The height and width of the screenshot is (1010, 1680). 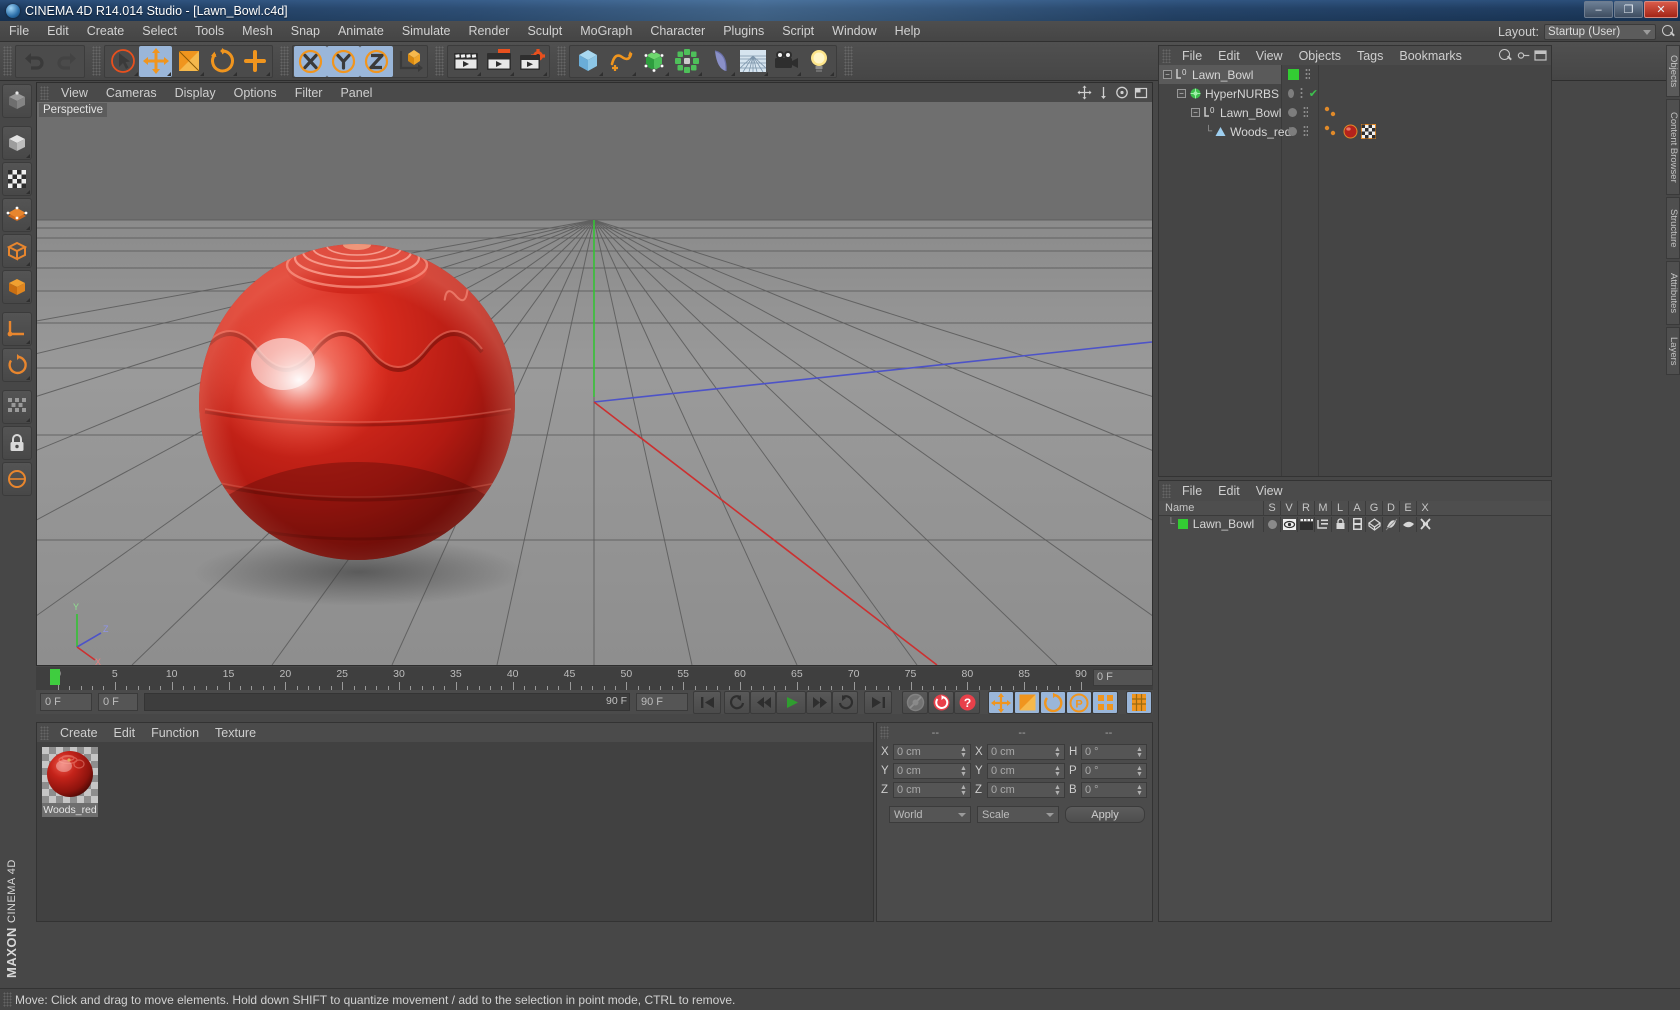 I want to click on layer-cell-expression-icon, so click(x=1407, y=524).